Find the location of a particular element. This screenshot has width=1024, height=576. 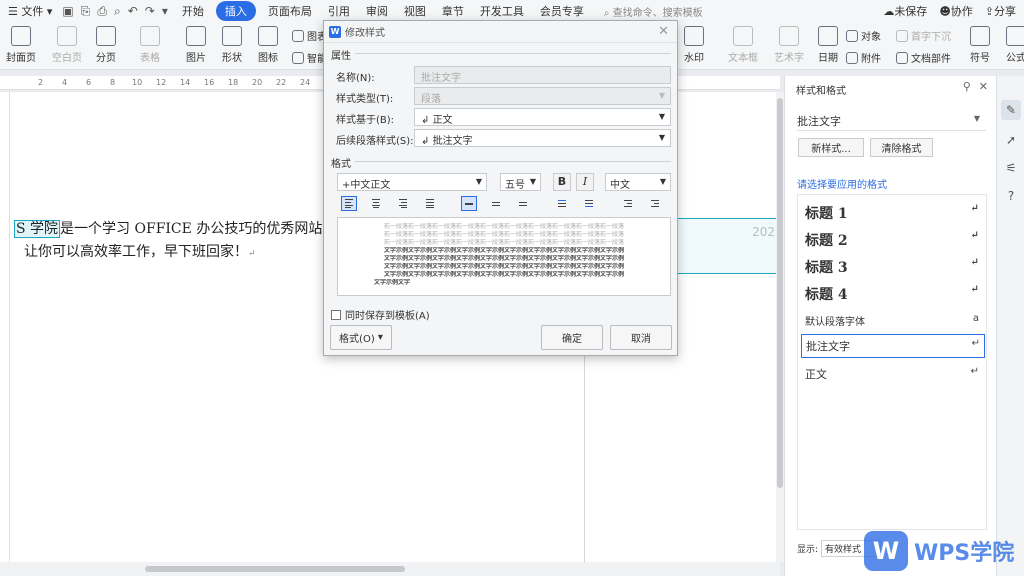

paragraph-line-2: 让你可以高效率工作，早下班回家！↵ is located at coordinates (140, 251).